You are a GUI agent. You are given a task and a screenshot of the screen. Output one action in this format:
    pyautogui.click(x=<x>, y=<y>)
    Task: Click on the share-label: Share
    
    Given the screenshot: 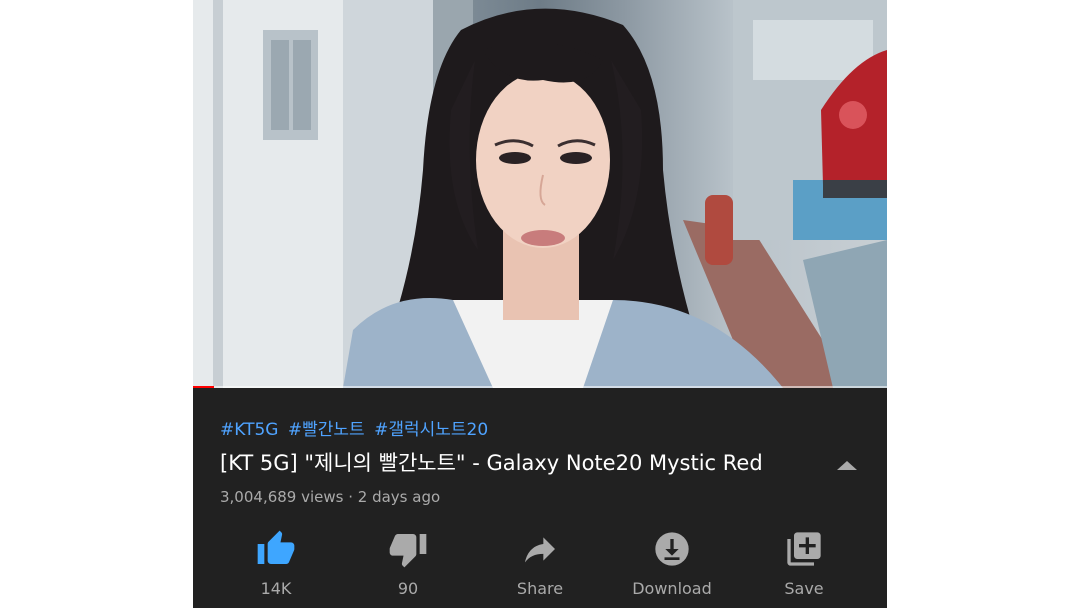 What is the action you would take?
    pyautogui.click(x=540, y=588)
    